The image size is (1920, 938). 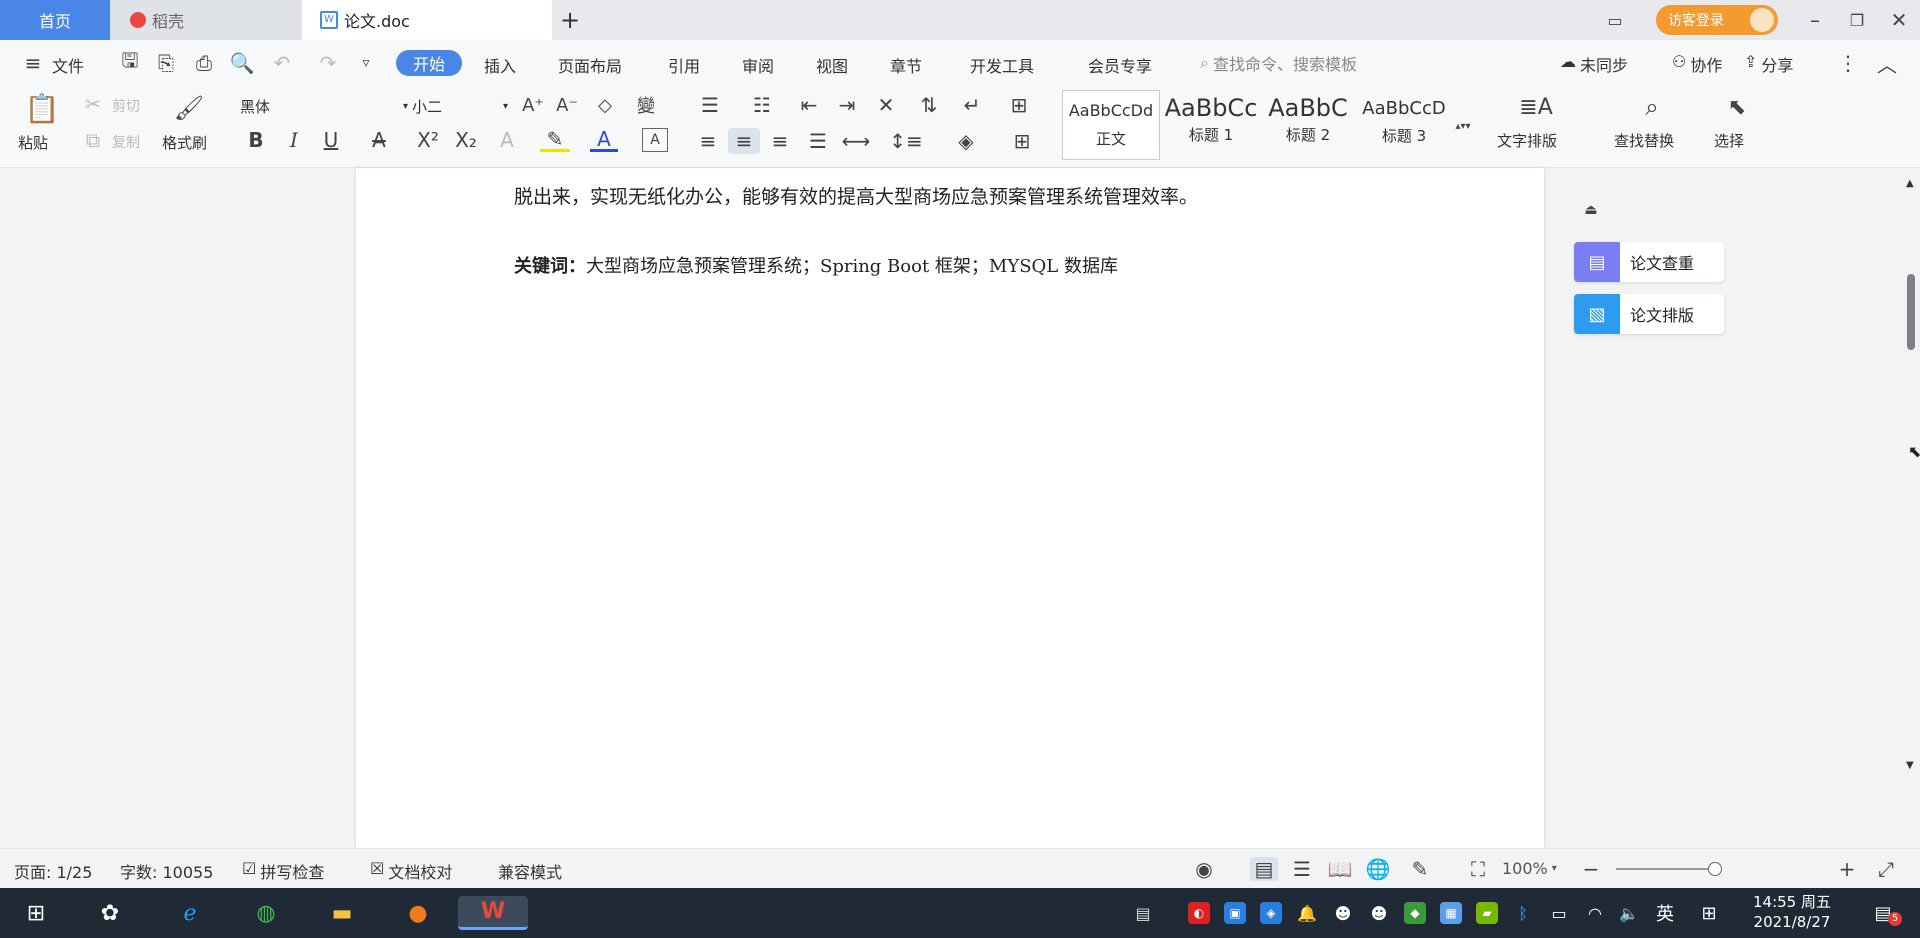 I want to click on underline-icon: U, so click(x=331, y=140).